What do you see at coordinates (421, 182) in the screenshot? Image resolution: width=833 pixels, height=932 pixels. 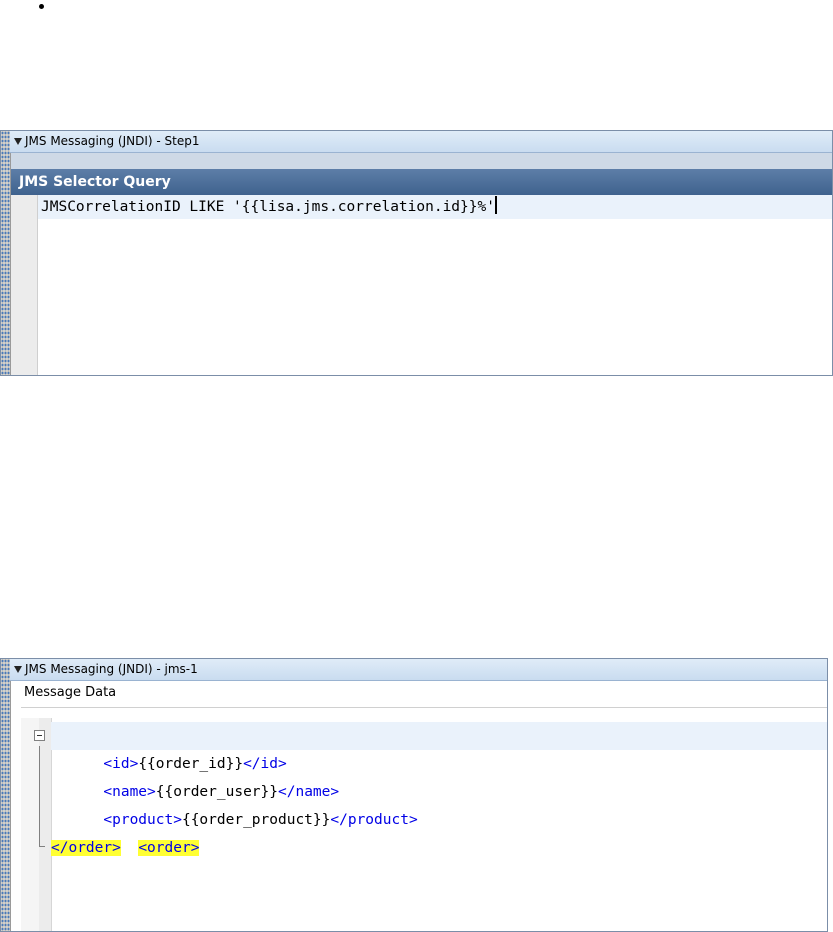 I see `section-header: JMS Selector Query` at bounding box center [421, 182].